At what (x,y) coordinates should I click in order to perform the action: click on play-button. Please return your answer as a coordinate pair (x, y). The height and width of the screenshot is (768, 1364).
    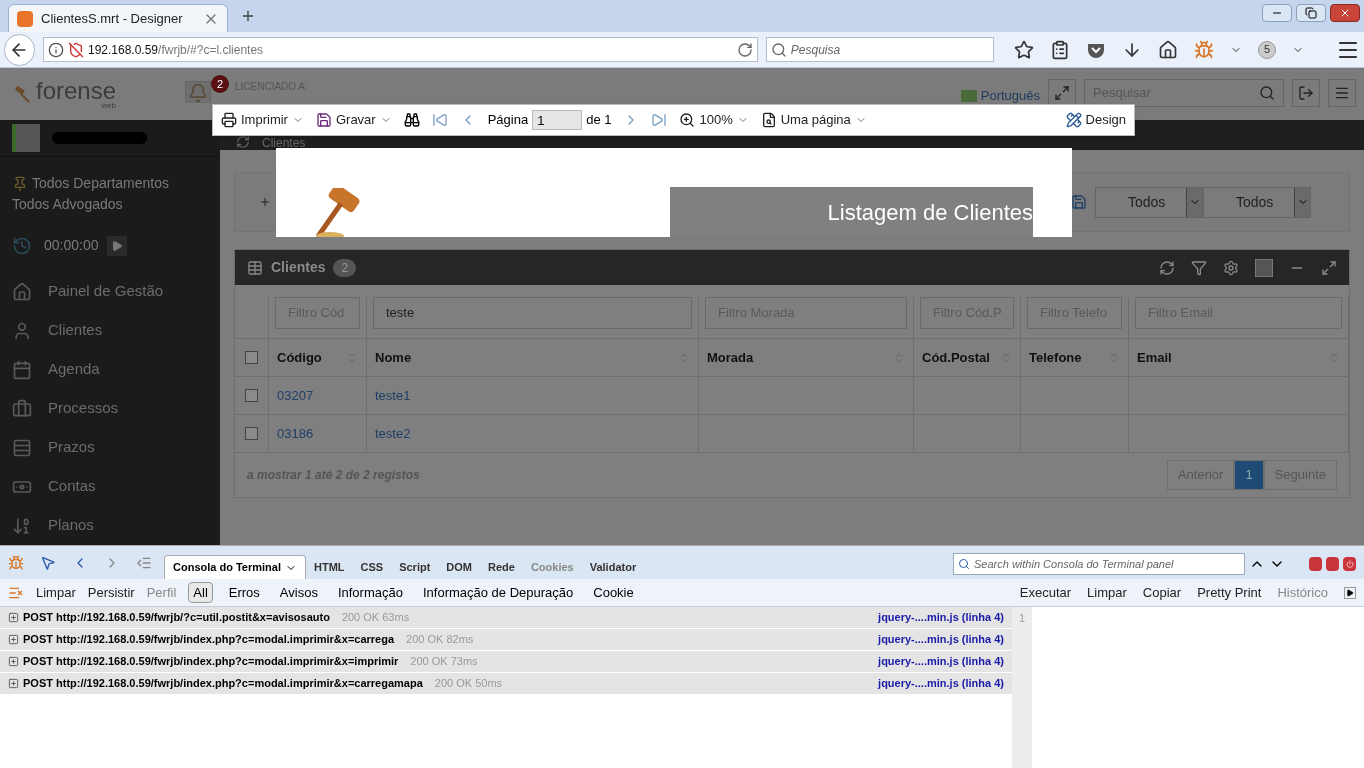
    Looking at the image, I should click on (116, 245).